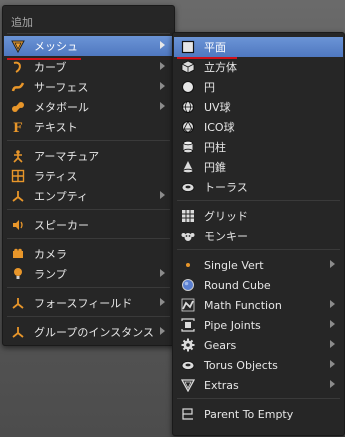  I want to click on gears-icon, so click(188, 345).